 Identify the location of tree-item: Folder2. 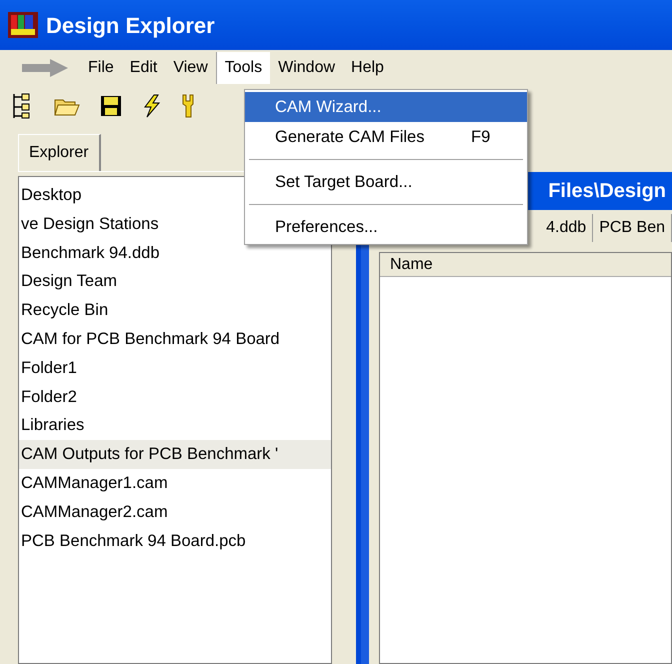
(175, 397).